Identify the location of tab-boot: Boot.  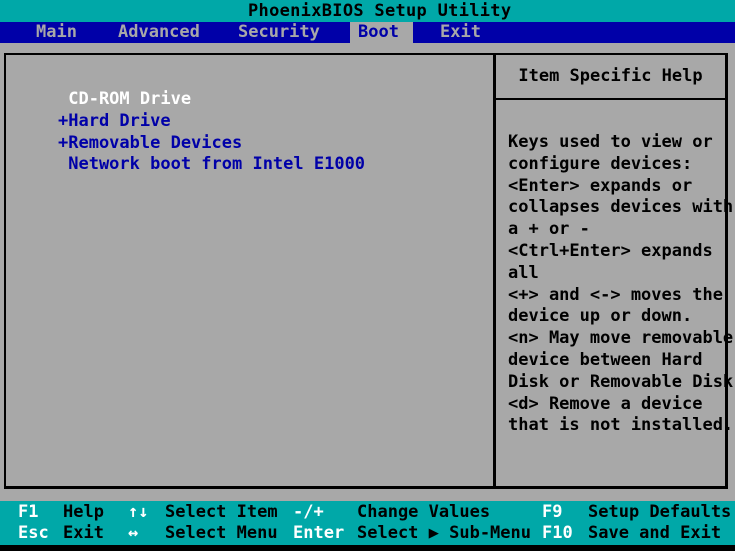
(381, 32).